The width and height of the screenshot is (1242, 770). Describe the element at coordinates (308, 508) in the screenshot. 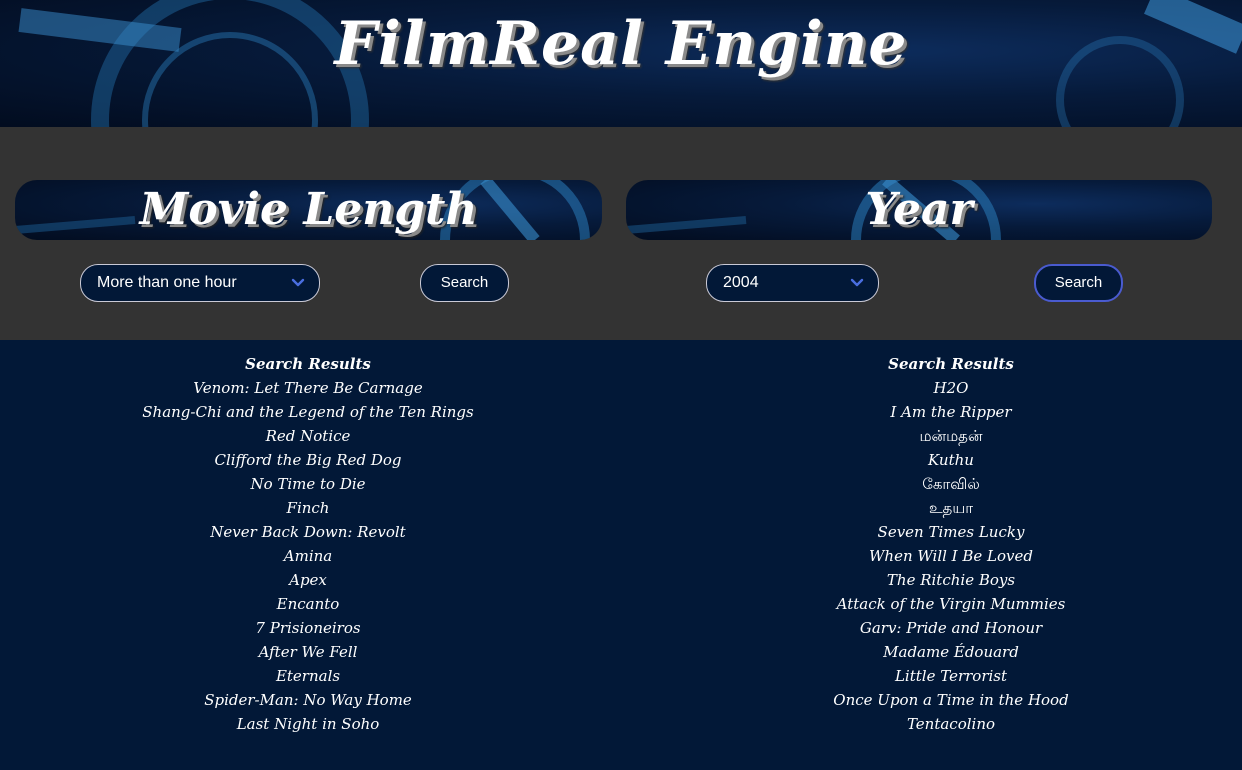

I see `list-item: Finch` at that location.